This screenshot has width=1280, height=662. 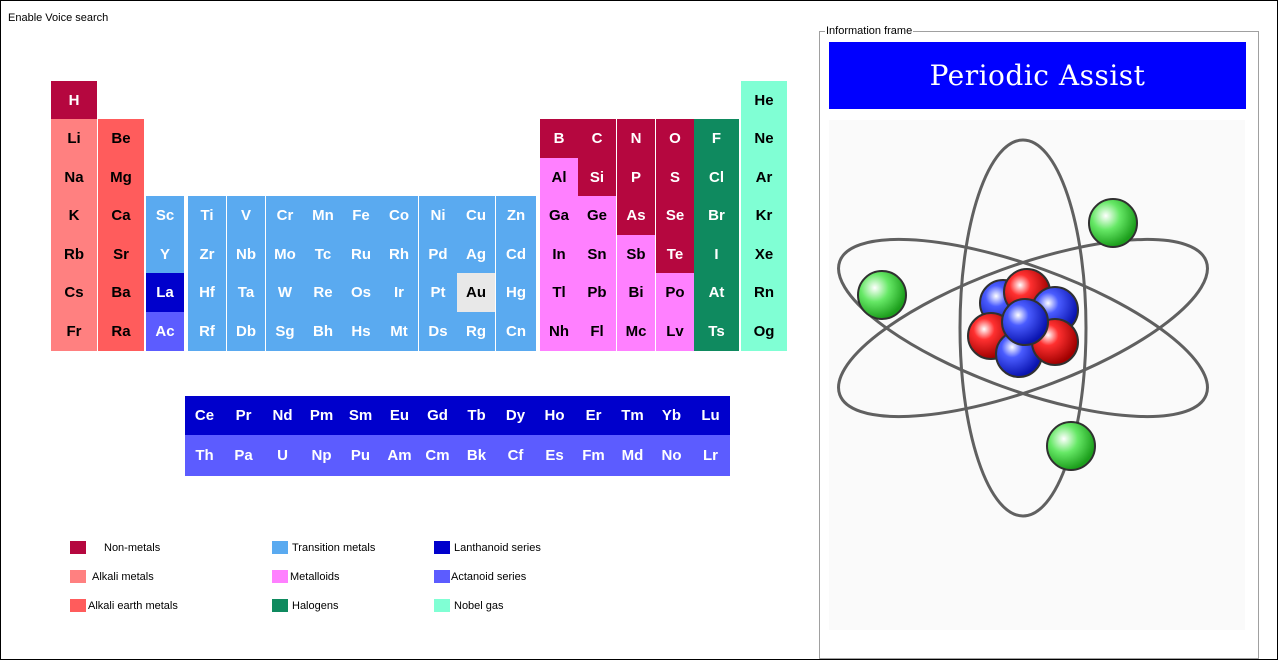 I want to click on element-zn: Zn, so click(x=516, y=215).